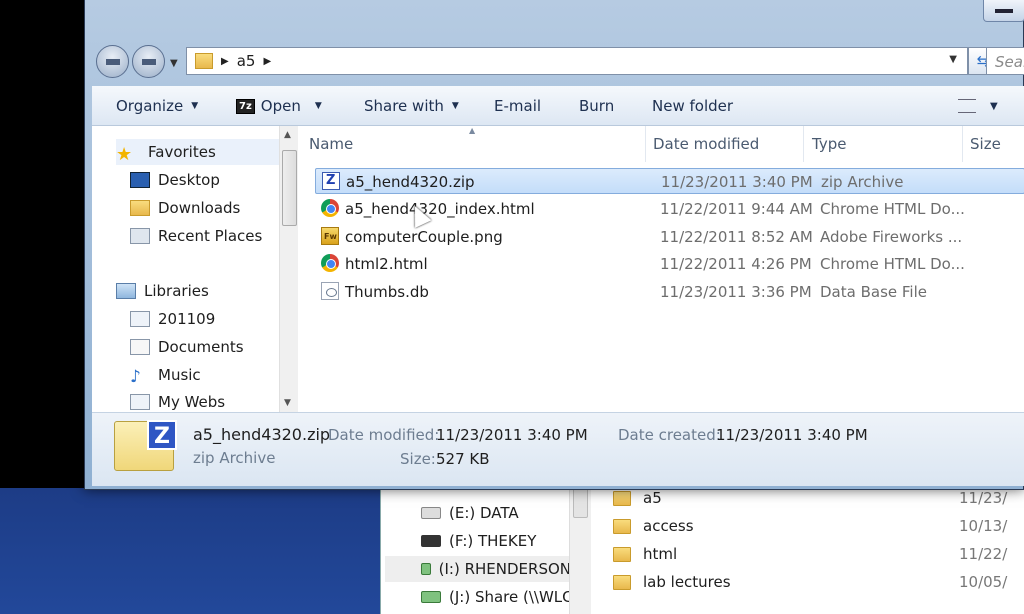  I want to click on nav-downloads: Downloads, so click(185, 208).